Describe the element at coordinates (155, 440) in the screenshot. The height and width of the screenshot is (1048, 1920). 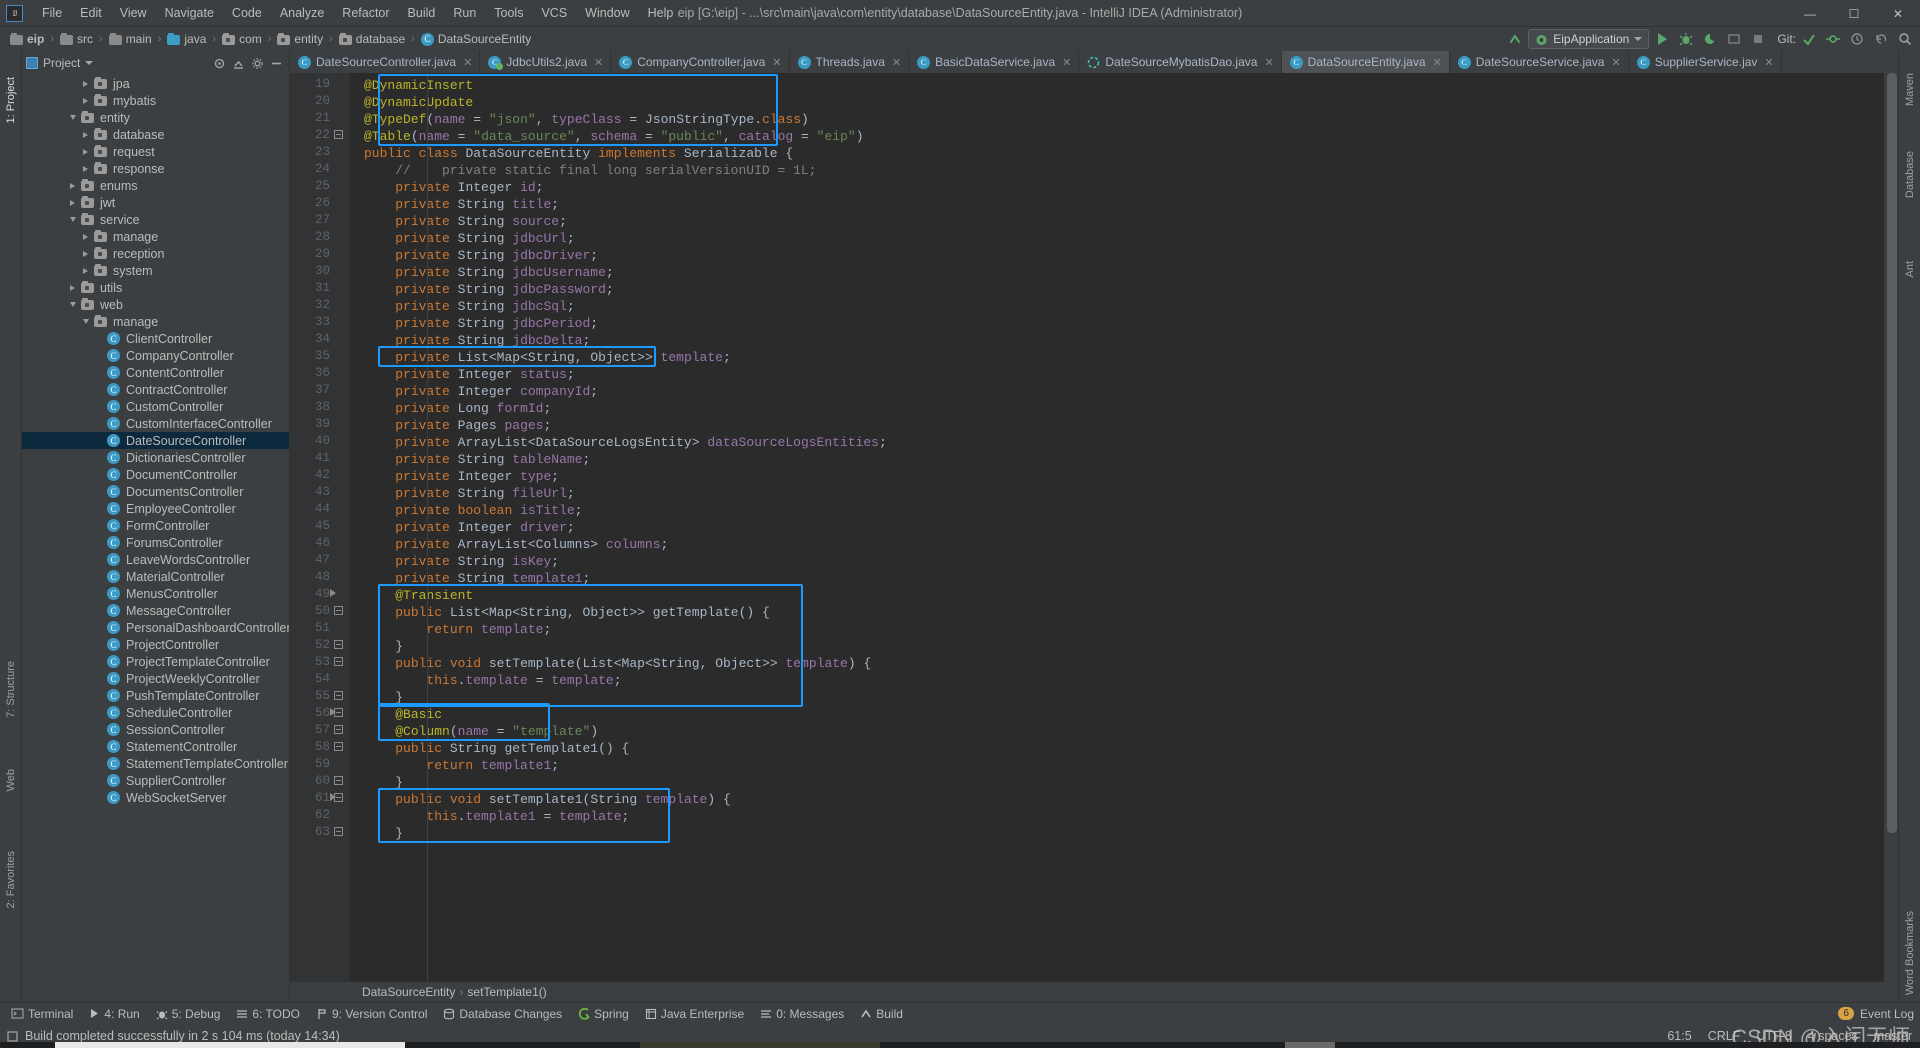
I see `tree-class-DateSourceController: C DateSourceController` at that location.